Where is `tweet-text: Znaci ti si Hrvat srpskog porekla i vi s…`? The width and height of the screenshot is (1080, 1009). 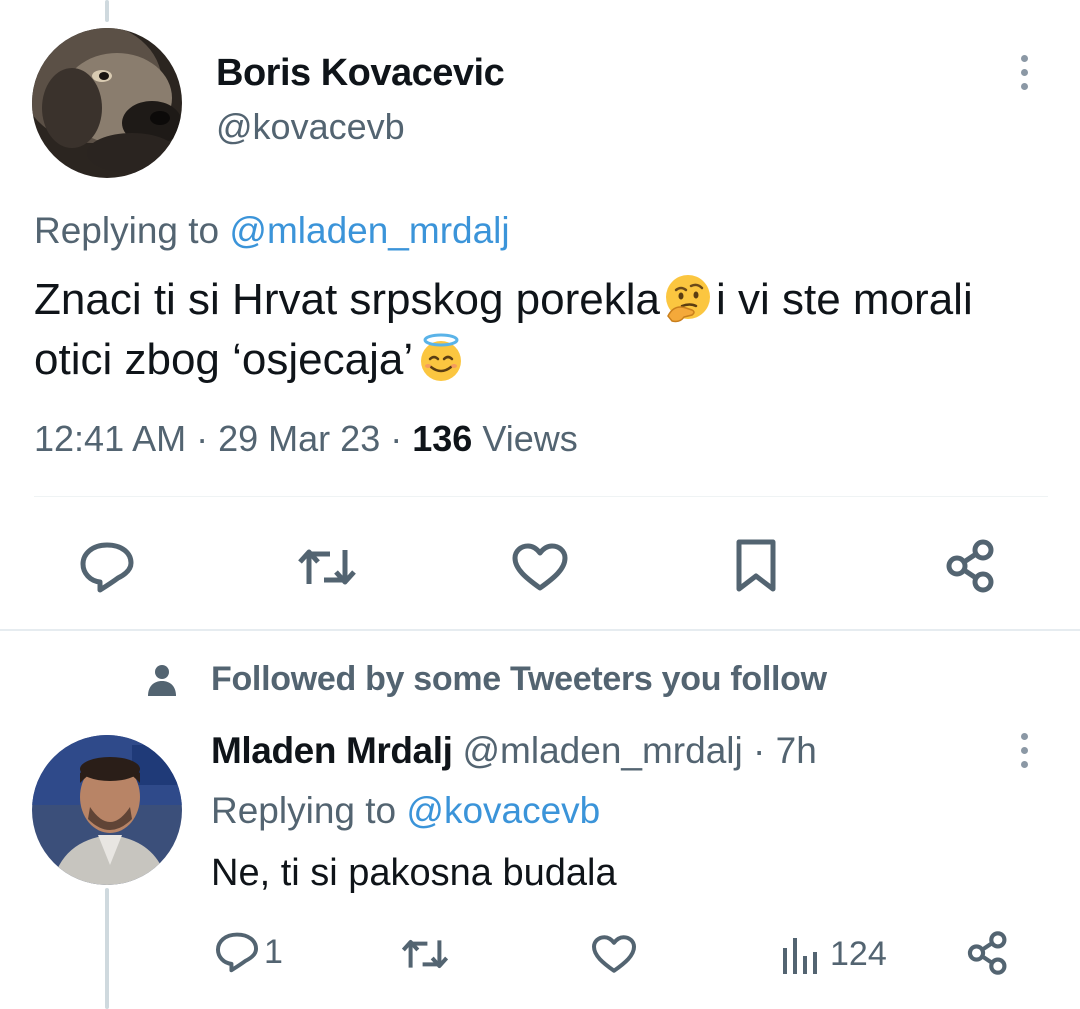
tweet-text: Znaci ti si Hrvat srpskog porekla i vi s… is located at coordinates (539, 330).